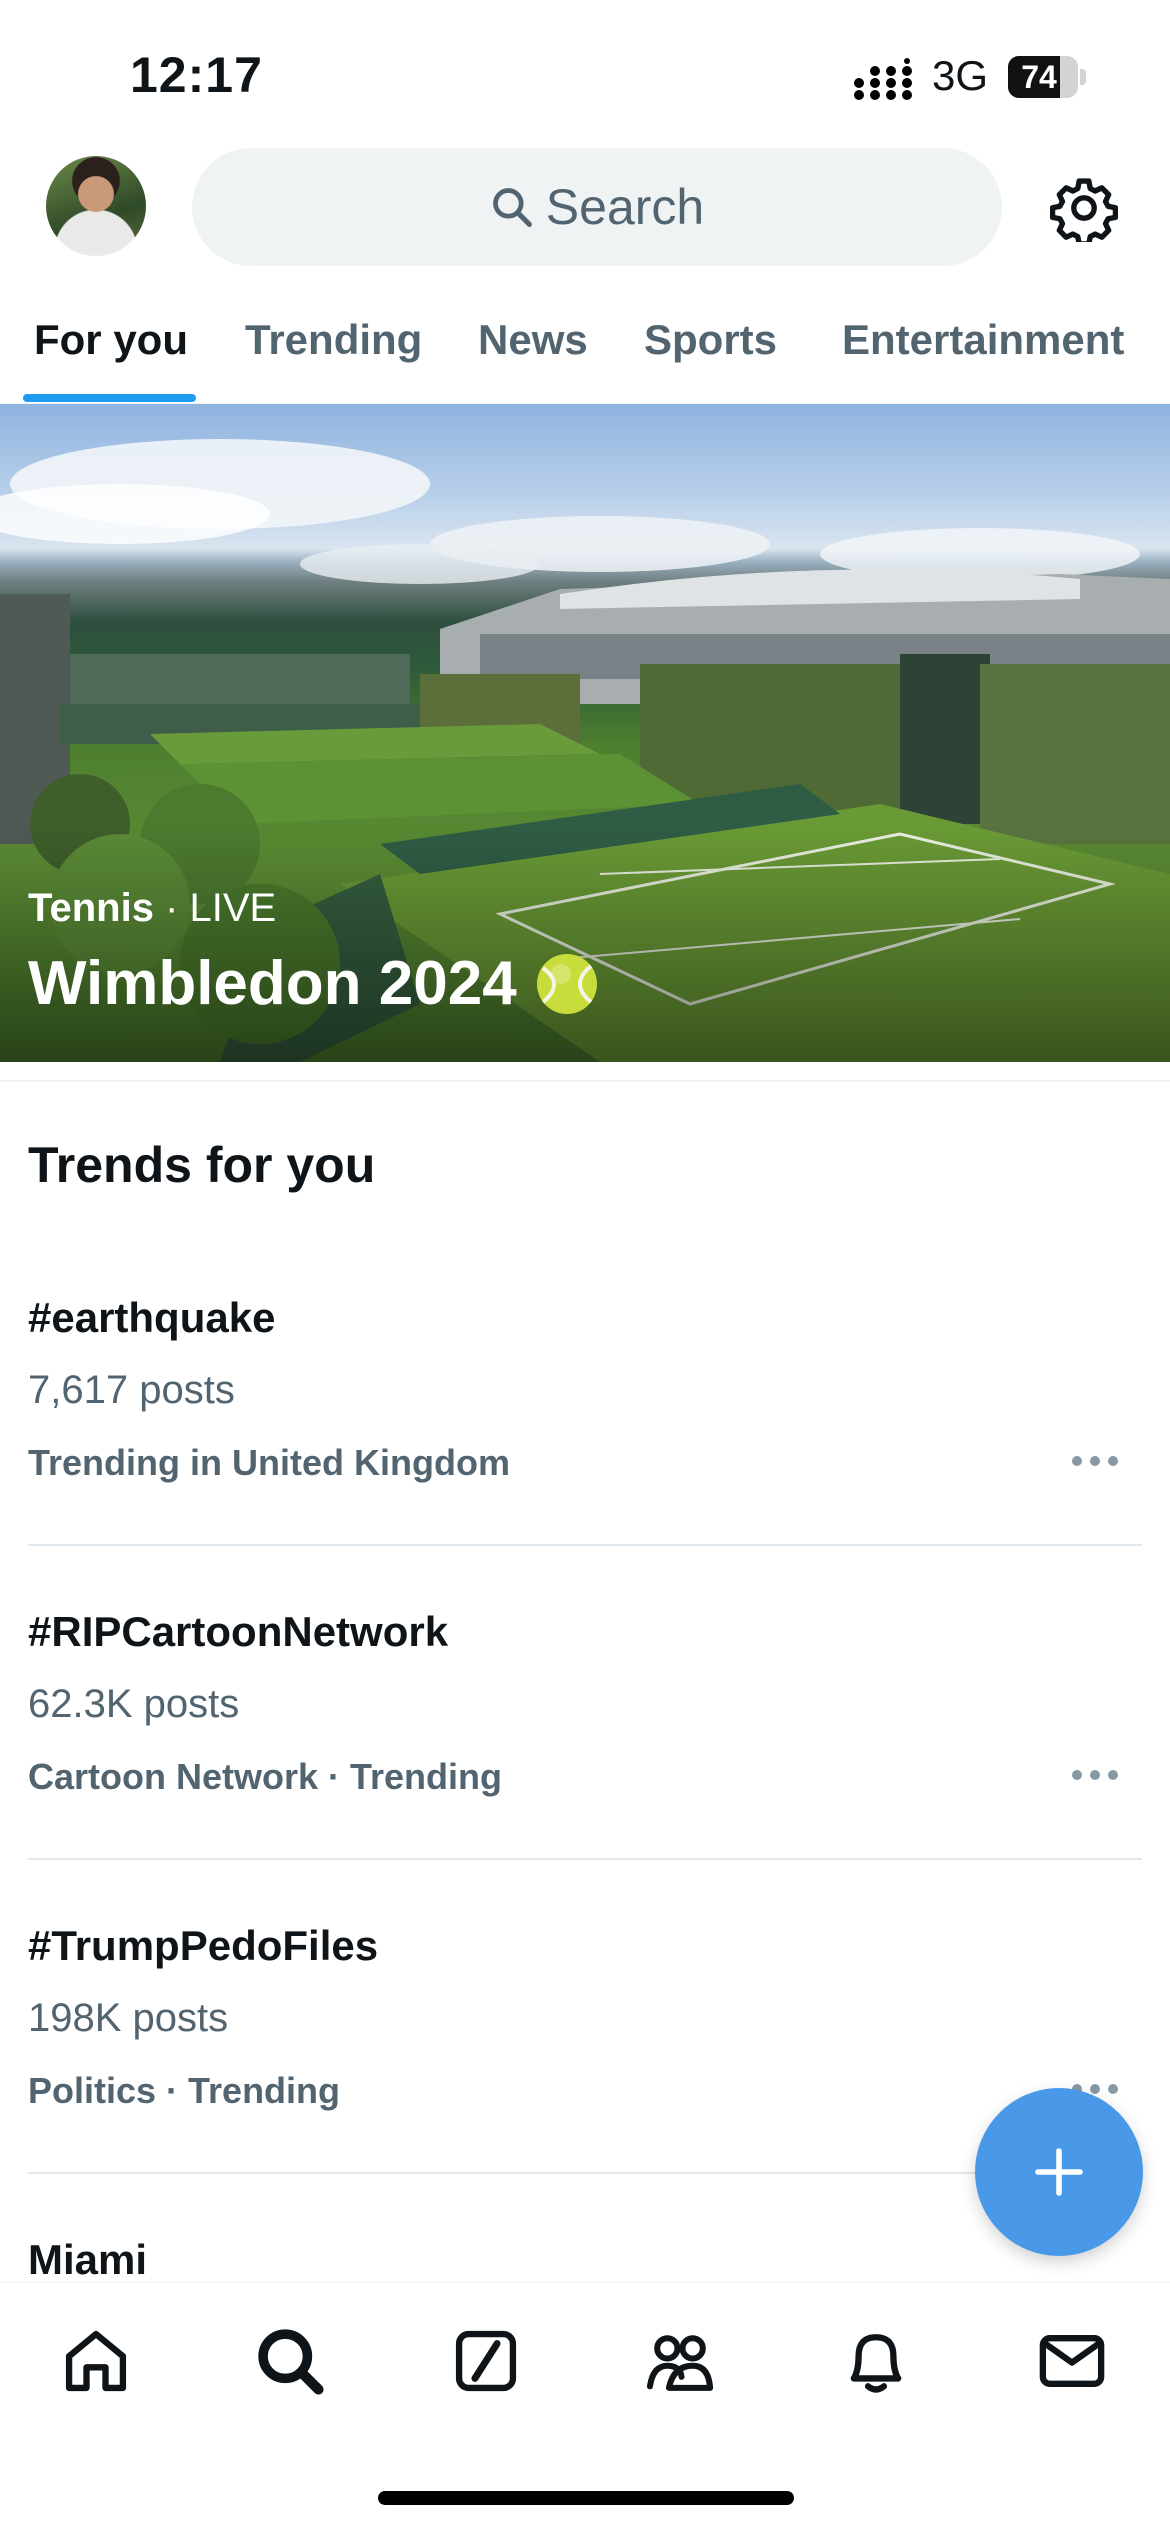  I want to click on compose-button, so click(1059, 2172).